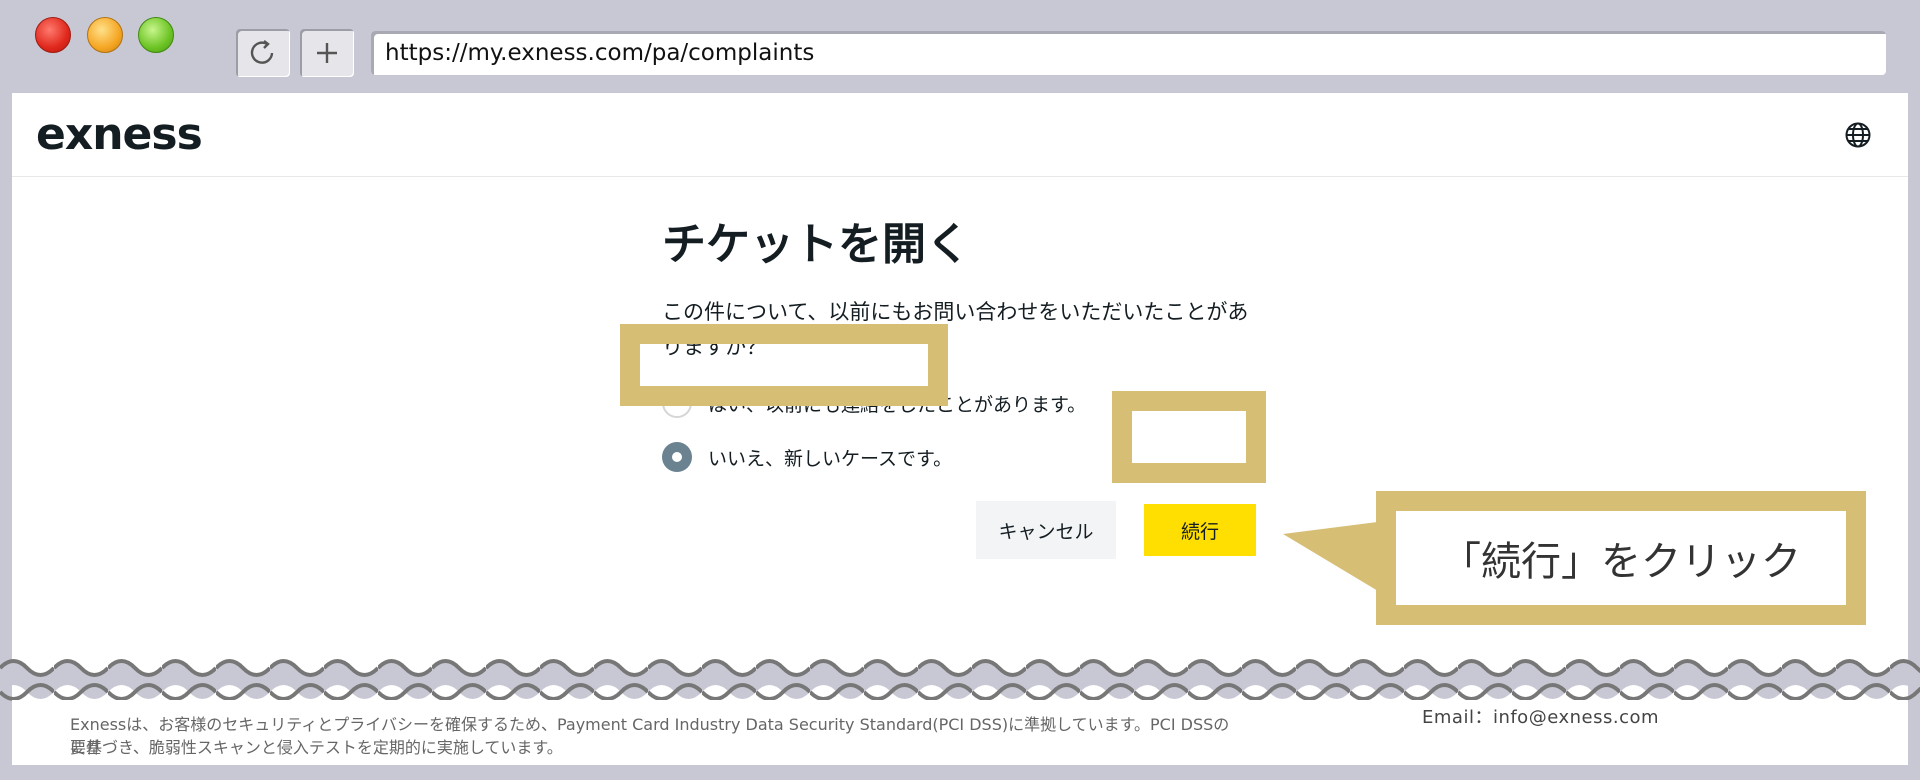  I want to click on continue-button: 続行, so click(1200, 530).